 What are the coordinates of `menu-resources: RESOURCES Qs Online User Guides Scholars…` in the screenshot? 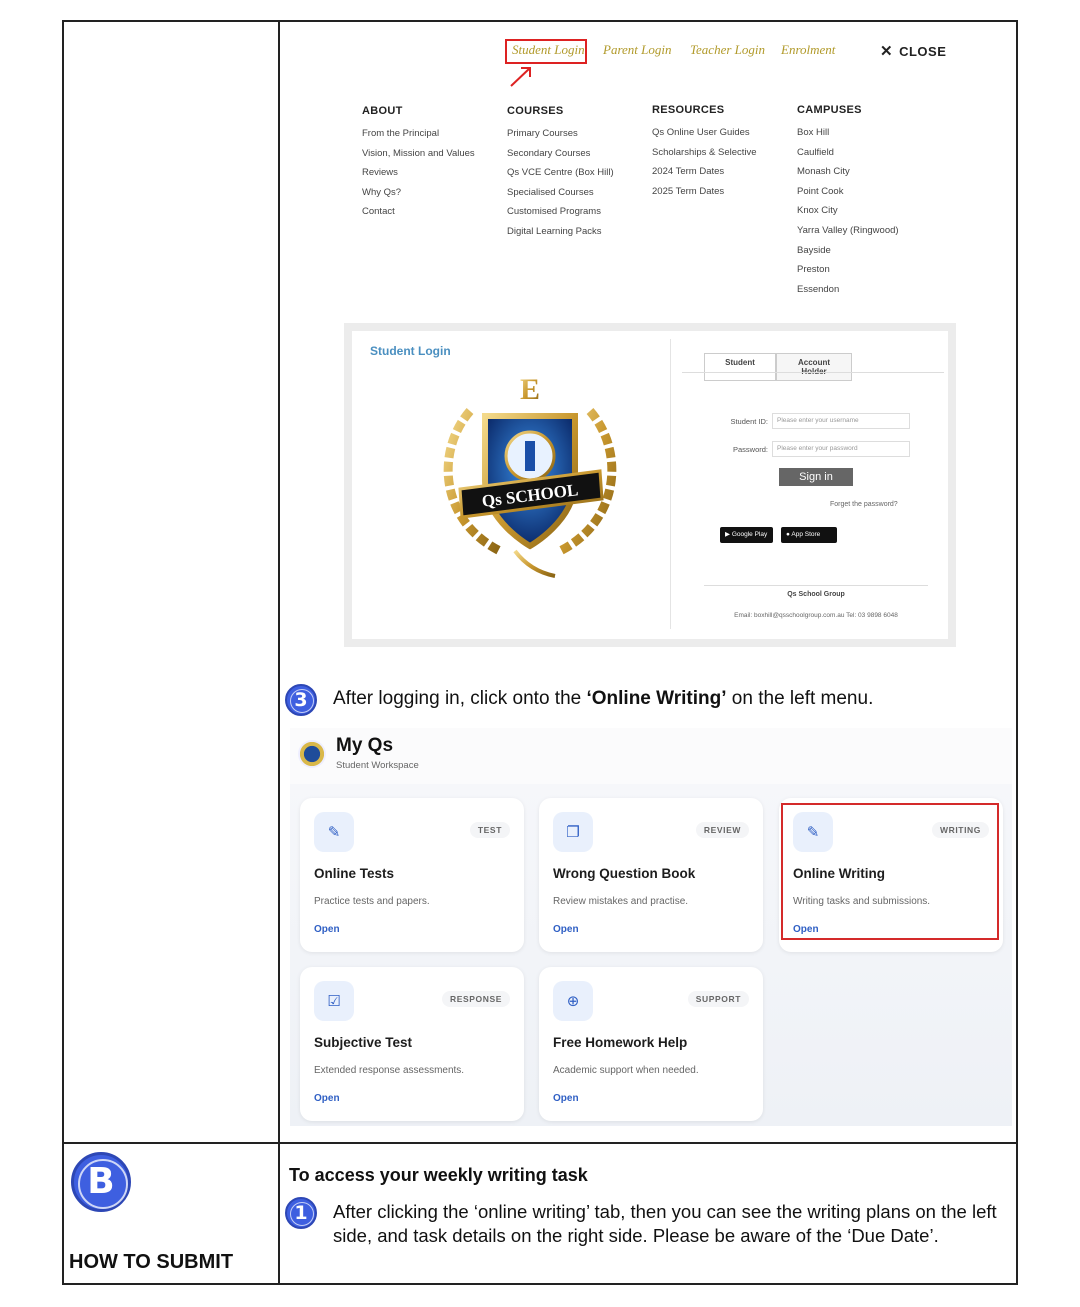 It's located at (704, 154).